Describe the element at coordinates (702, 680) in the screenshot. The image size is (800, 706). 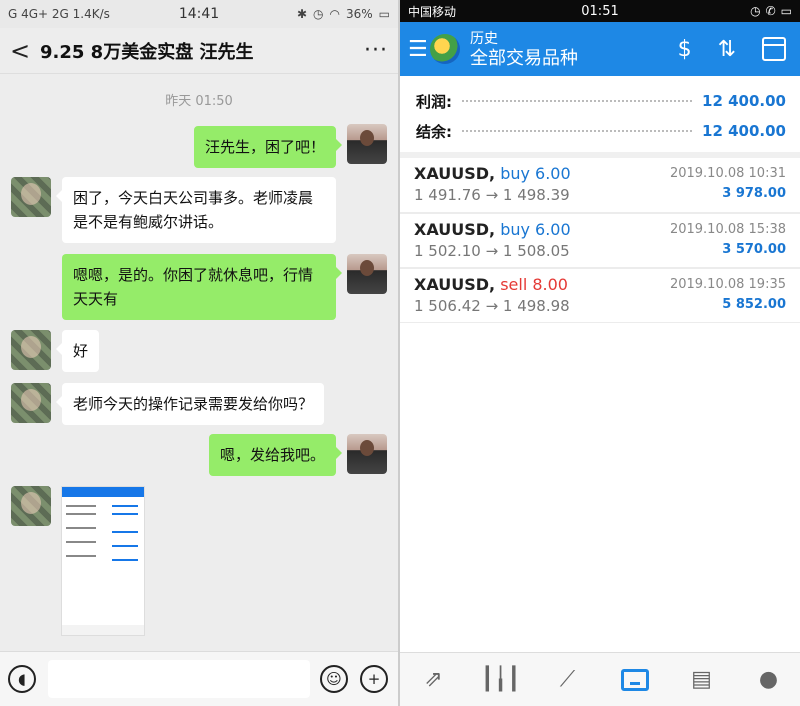
I see `news-icon: ▤` at that location.